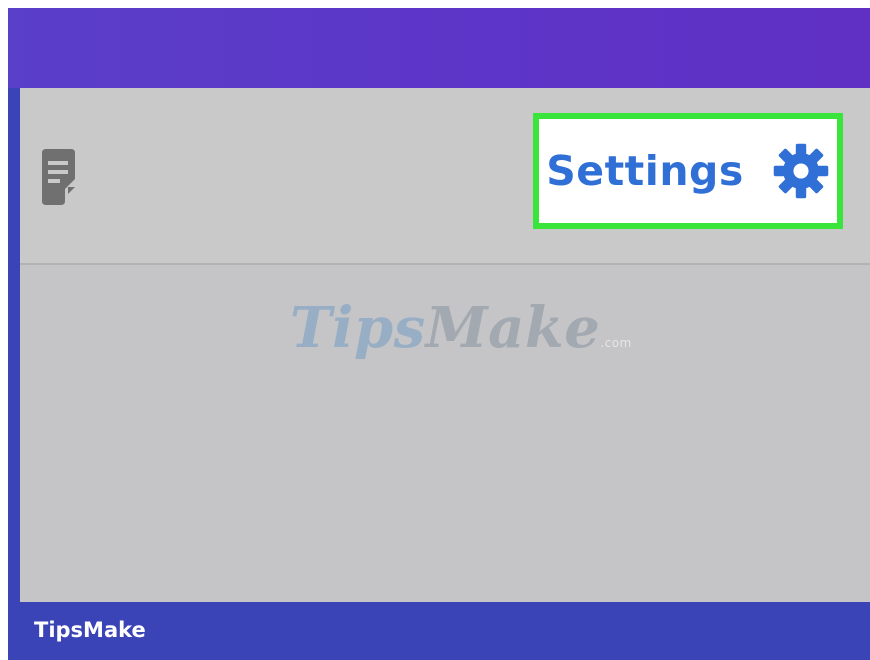  Describe the element at coordinates (90, 630) in the screenshot. I see `footer-brand: TipsMake` at that location.